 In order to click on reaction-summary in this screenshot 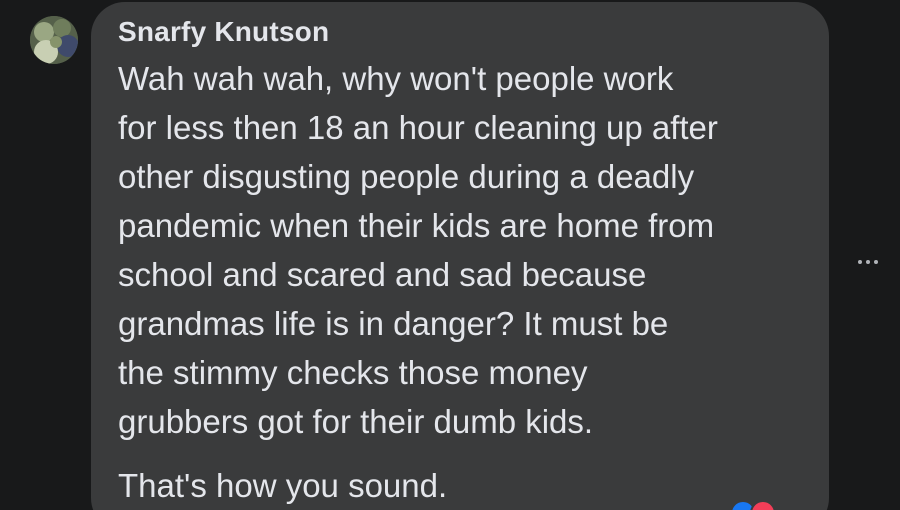, I will do `click(753, 505)`.